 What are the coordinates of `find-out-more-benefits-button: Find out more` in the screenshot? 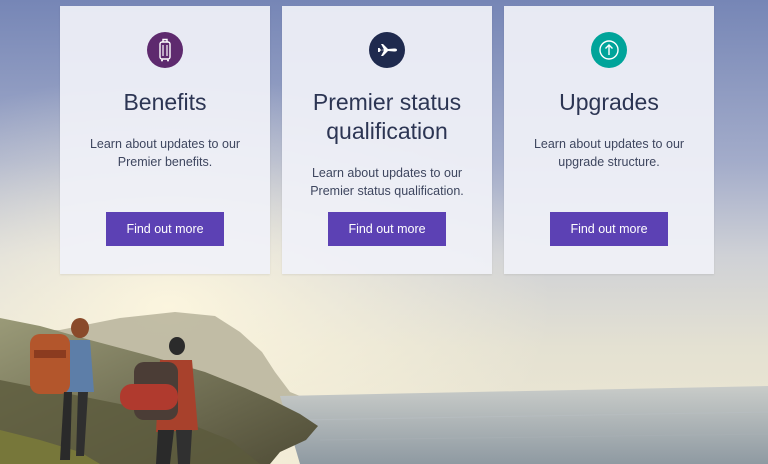 It's located at (165, 229).